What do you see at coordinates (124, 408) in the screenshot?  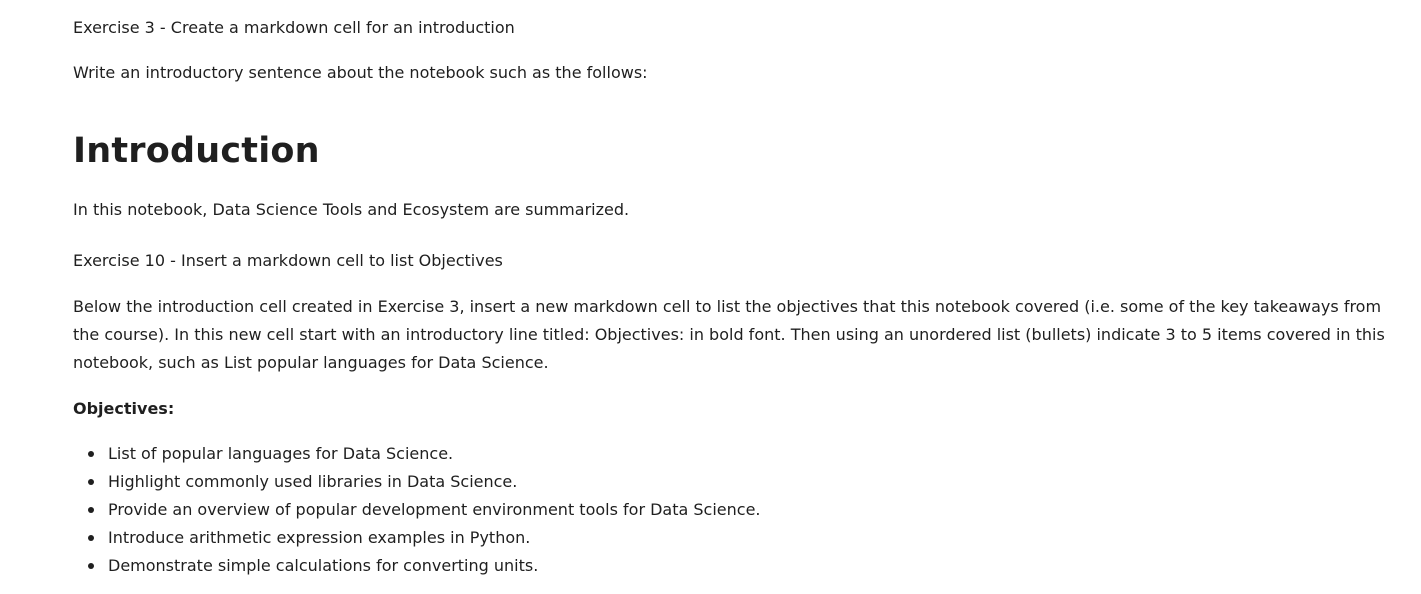 I see `objectives-label: Objectives:` at bounding box center [124, 408].